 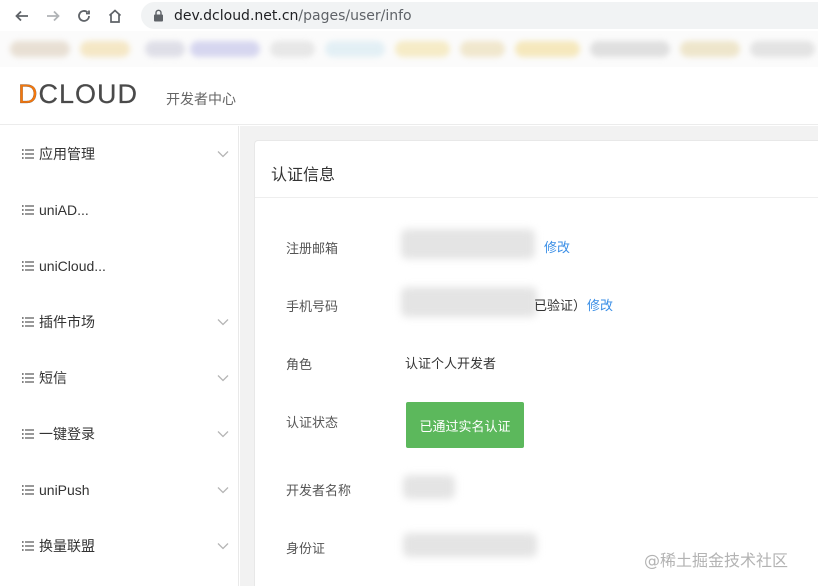 I want to click on arrow-left-icon, so click(x=21, y=15).